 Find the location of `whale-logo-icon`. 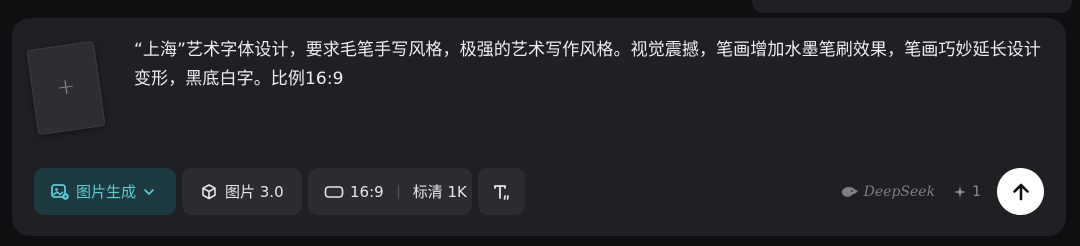

whale-logo-icon is located at coordinates (850, 192).